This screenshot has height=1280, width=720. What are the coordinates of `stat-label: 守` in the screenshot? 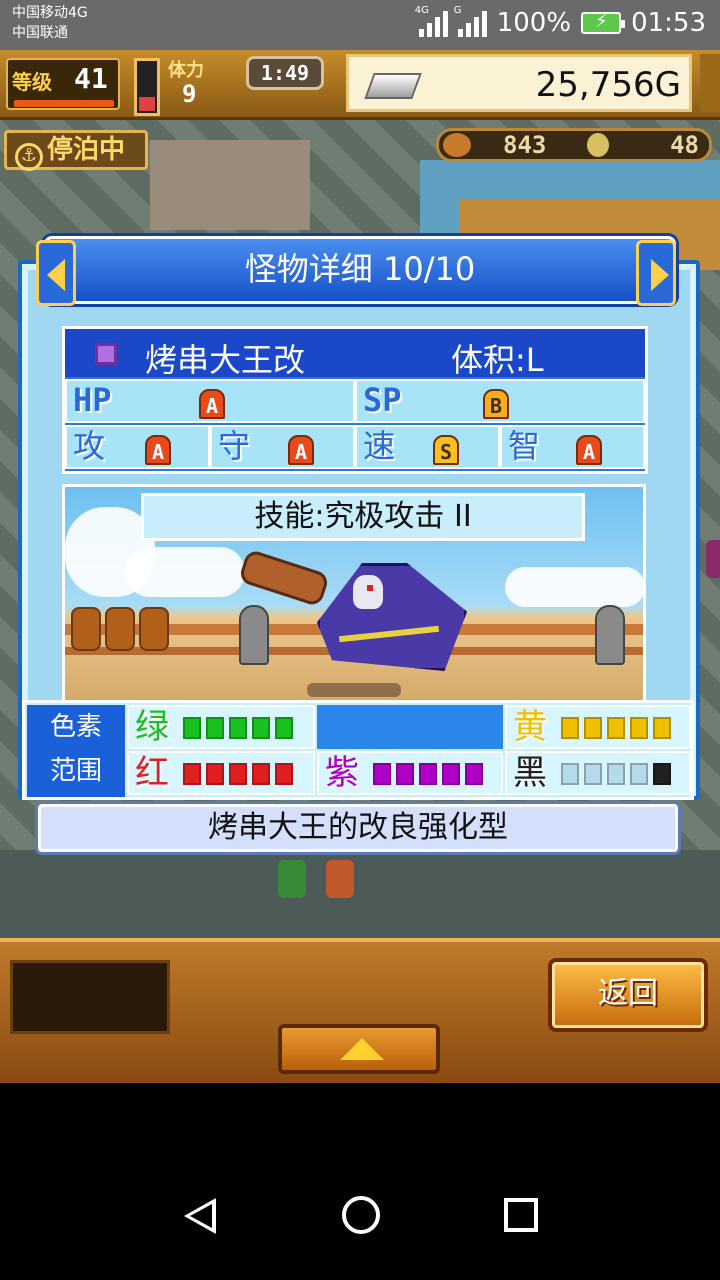 It's located at (234, 446).